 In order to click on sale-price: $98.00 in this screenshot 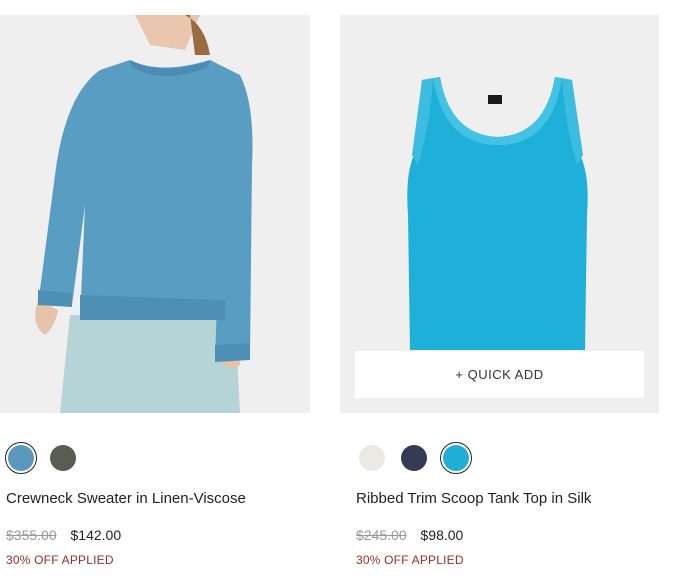, I will do `click(442, 535)`.